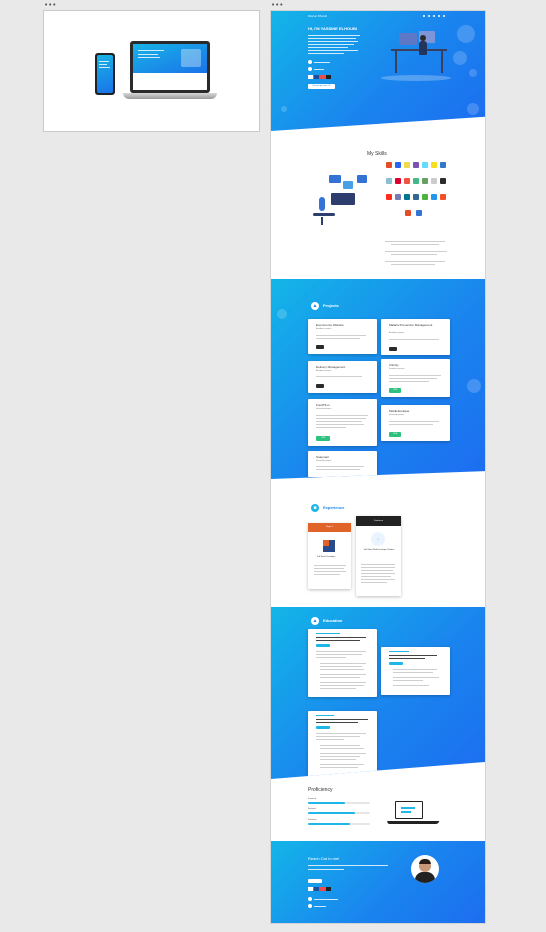  What do you see at coordinates (342, 336) in the screenshot?
I see `project-card: Ecommerce Website Academic project` at bounding box center [342, 336].